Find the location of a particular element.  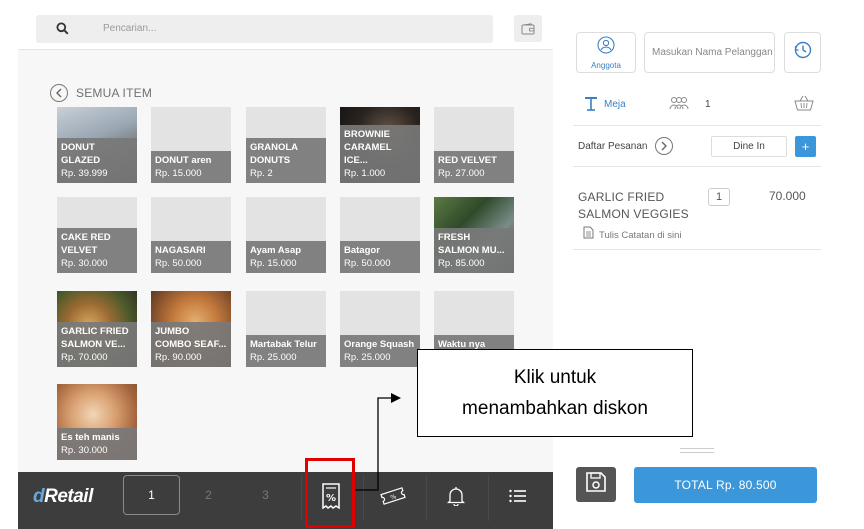

product-price: Rp. 1.000 is located at coordinates (365, 173).